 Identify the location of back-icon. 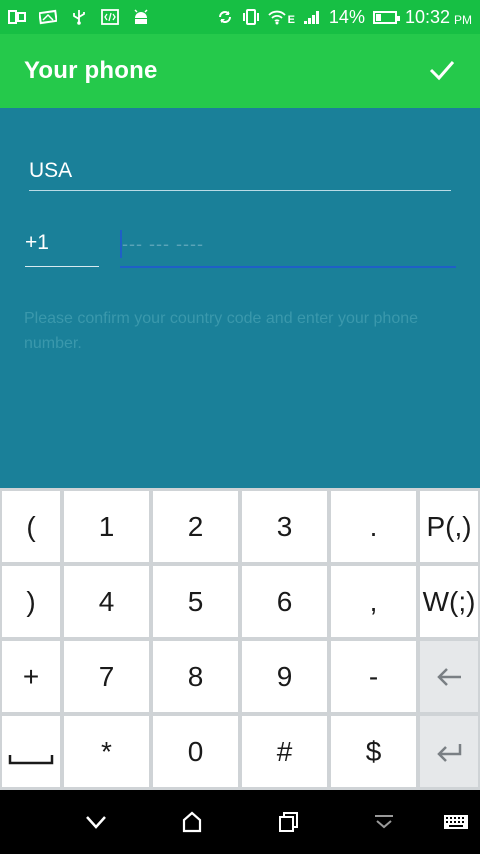
(96, 822).